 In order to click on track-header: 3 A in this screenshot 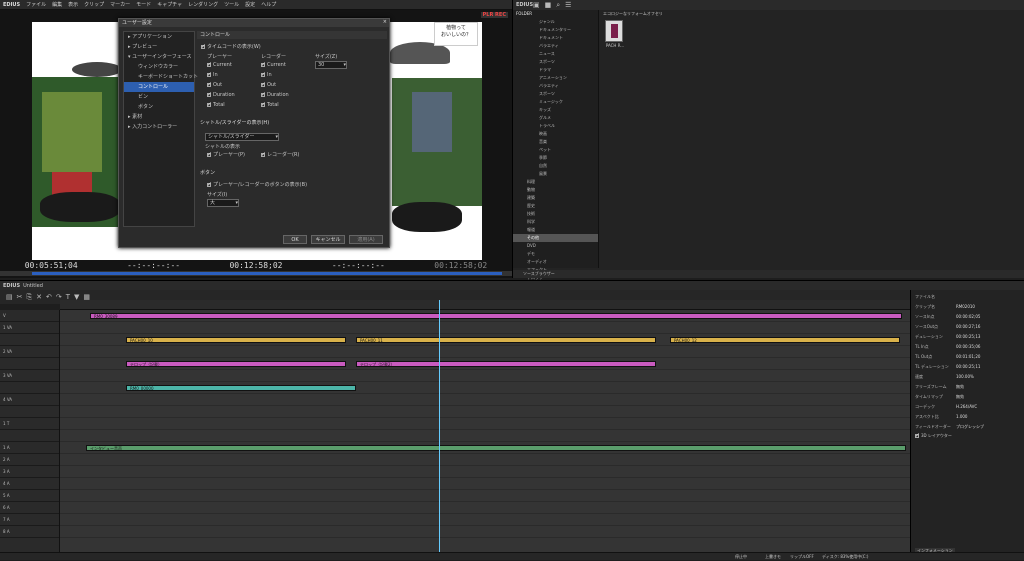, I will do `click(29, 472)`.